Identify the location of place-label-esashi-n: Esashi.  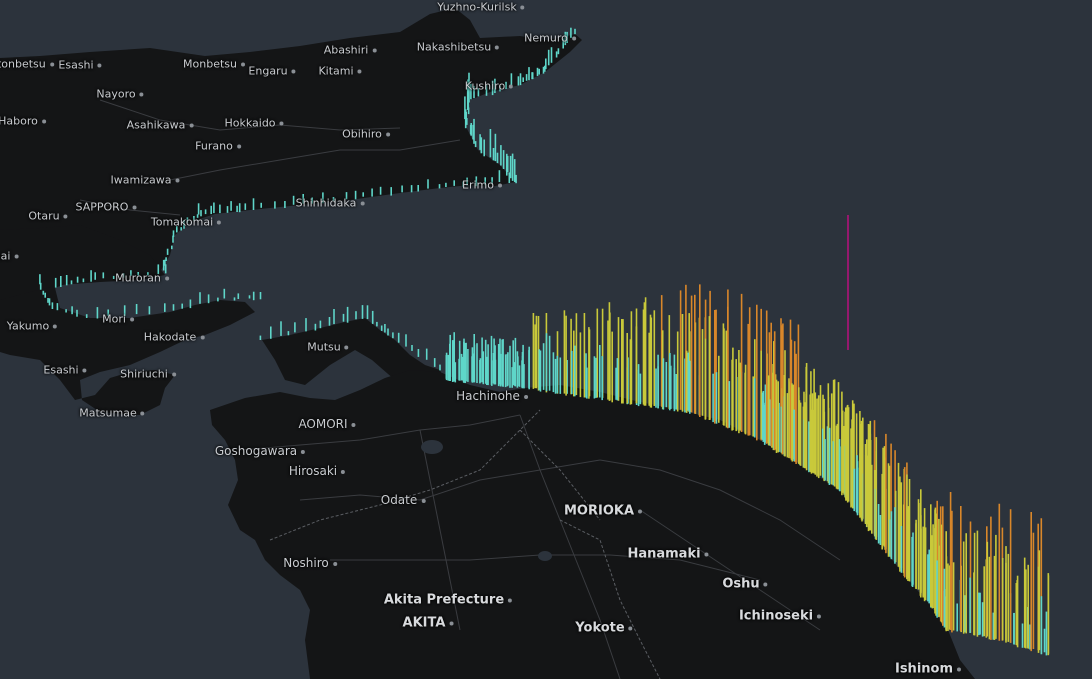
(79, 65).